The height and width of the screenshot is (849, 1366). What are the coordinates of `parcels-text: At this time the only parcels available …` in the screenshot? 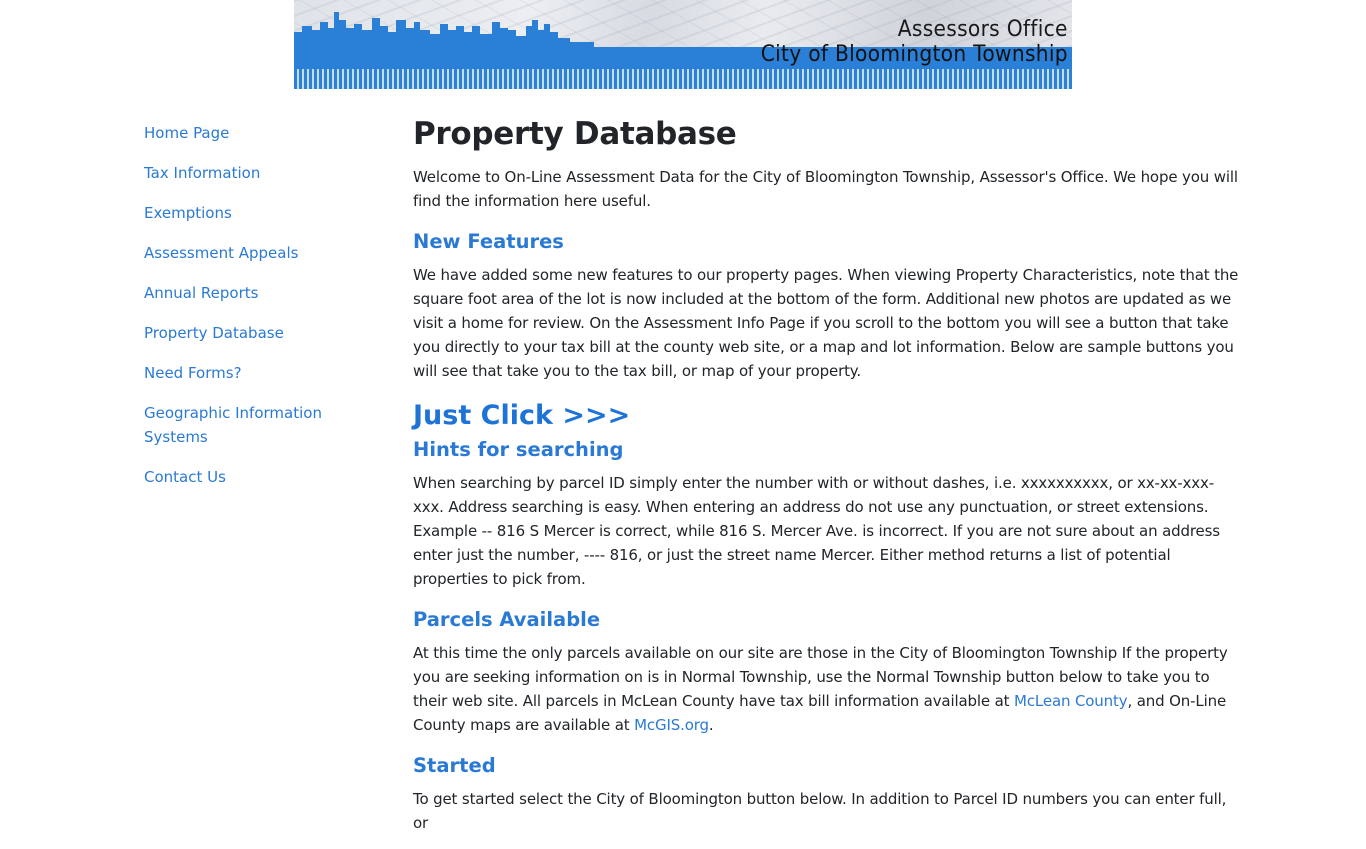 It's located at (828, 689).